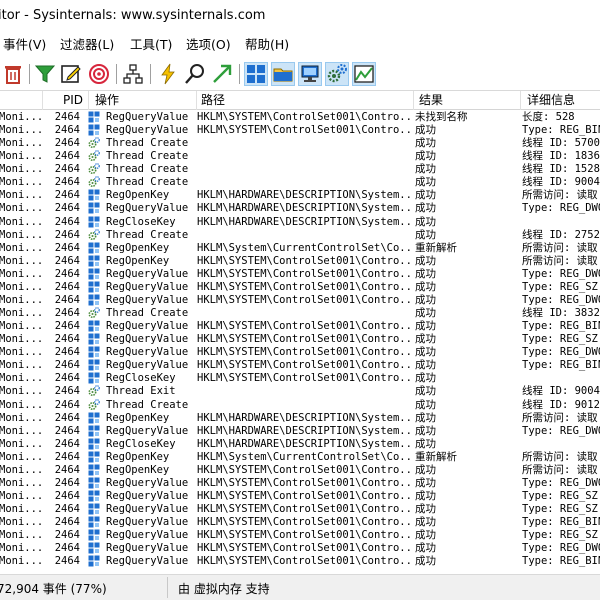 The width and height of the screenshot is (600, 600). I want to click on registry-activity-icon, so click(256, 74).